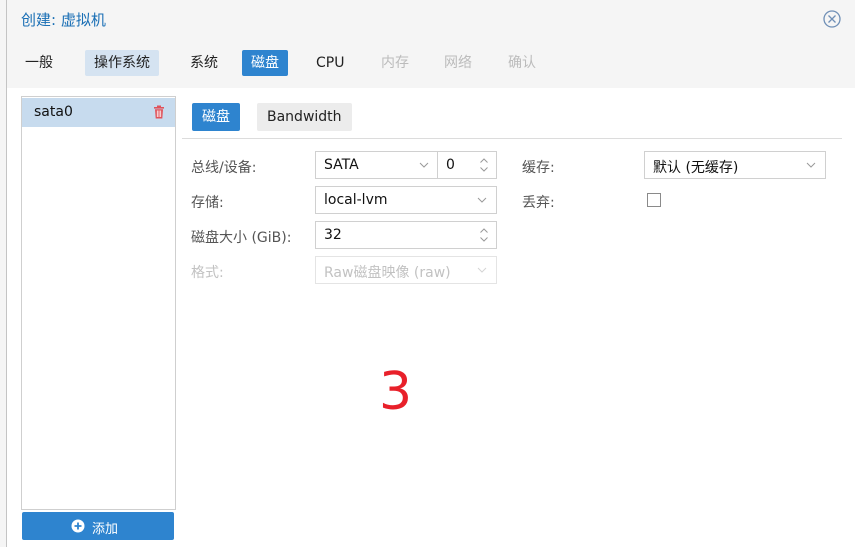 The height and width of the screenshot is (547, 855). What do you see at coordinates (538, 168) in the screenshot?
I see `cache-label: 缓存:` at bounding box center [538, 168].